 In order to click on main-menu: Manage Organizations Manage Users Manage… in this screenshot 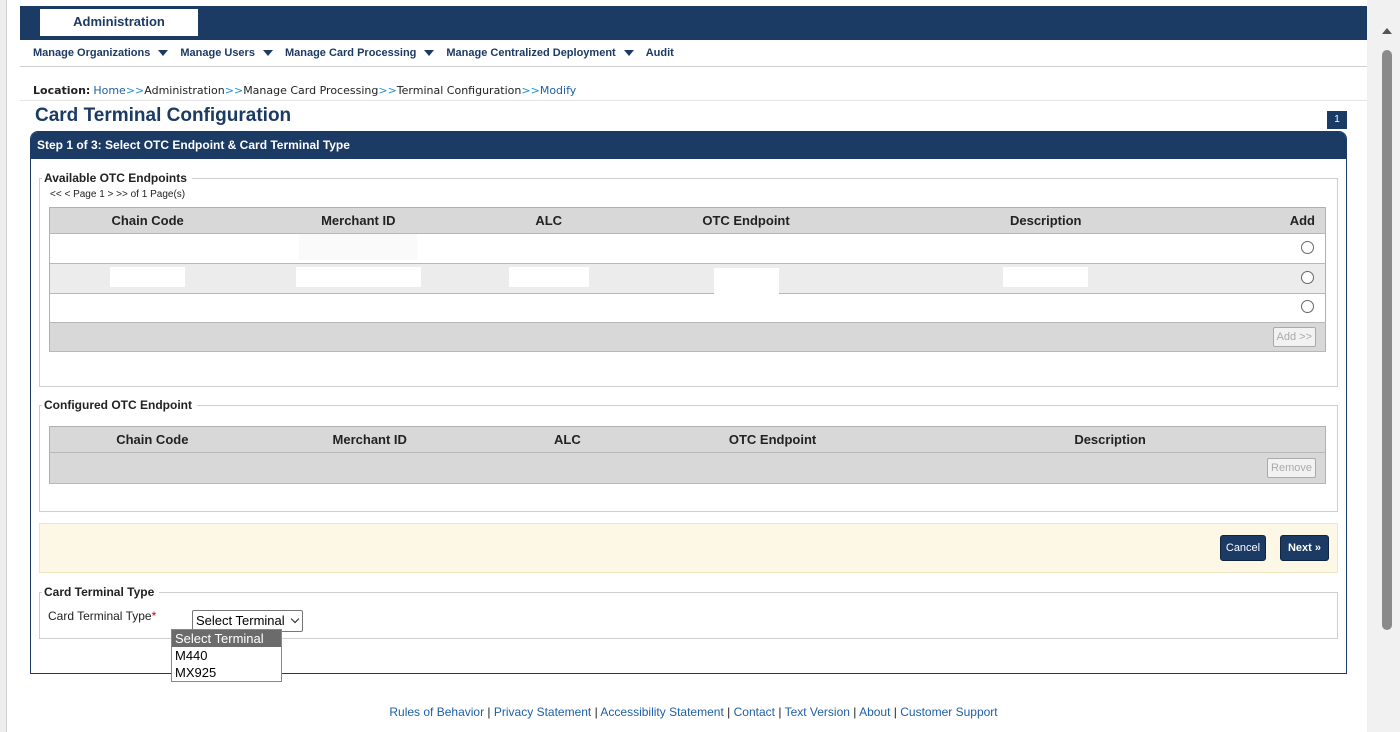, I will do `click(693, 53)`.